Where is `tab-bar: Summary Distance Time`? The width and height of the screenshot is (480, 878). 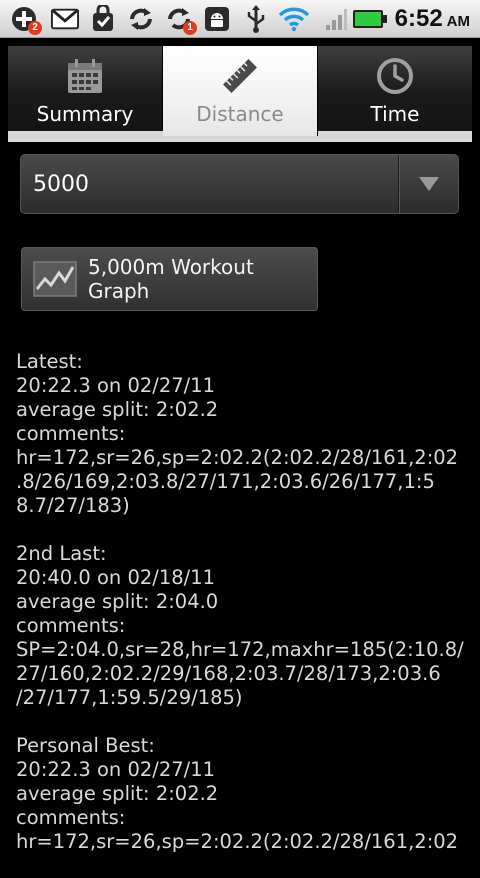
tab-bar: Summary Distance Time is located at coordinates (240, 94).